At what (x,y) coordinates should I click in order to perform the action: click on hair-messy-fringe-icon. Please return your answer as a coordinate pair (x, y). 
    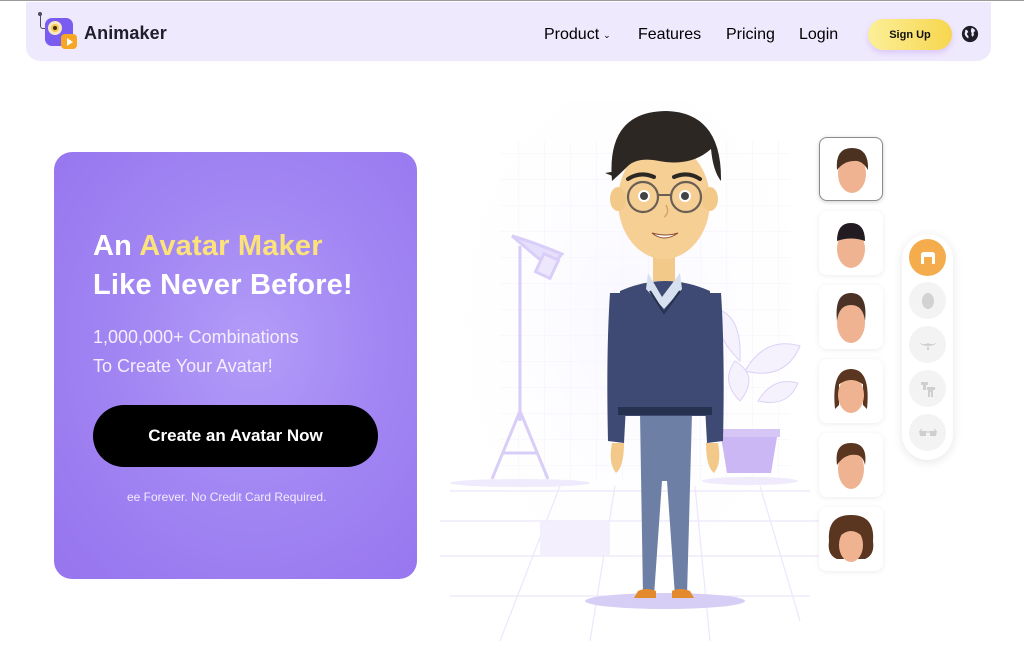
    Looking at the image, I should click on (852, 170).